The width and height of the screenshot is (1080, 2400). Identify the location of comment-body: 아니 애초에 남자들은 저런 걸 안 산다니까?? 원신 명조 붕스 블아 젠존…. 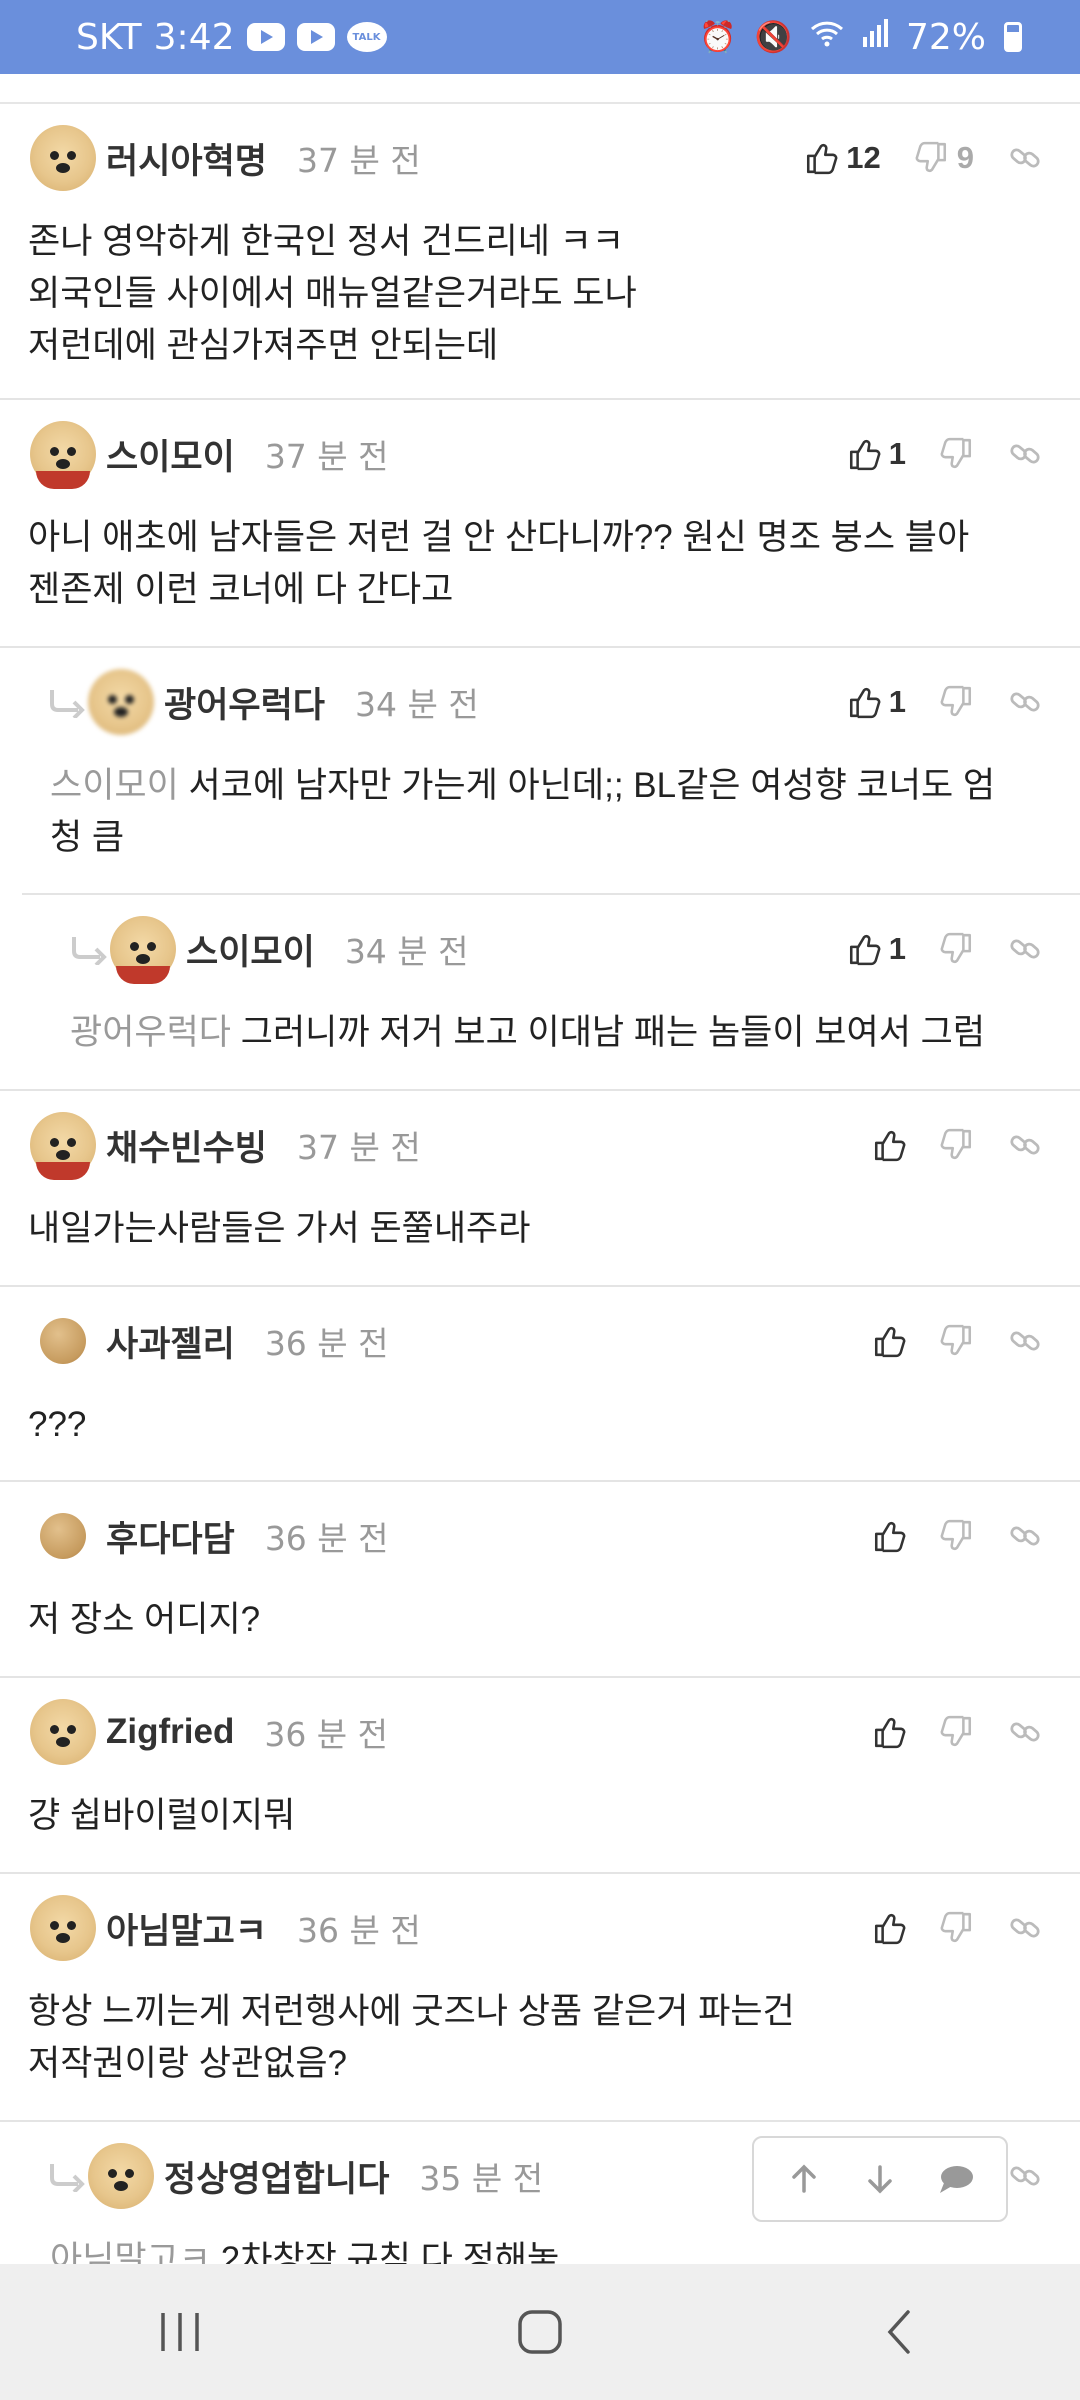
(534, 564).